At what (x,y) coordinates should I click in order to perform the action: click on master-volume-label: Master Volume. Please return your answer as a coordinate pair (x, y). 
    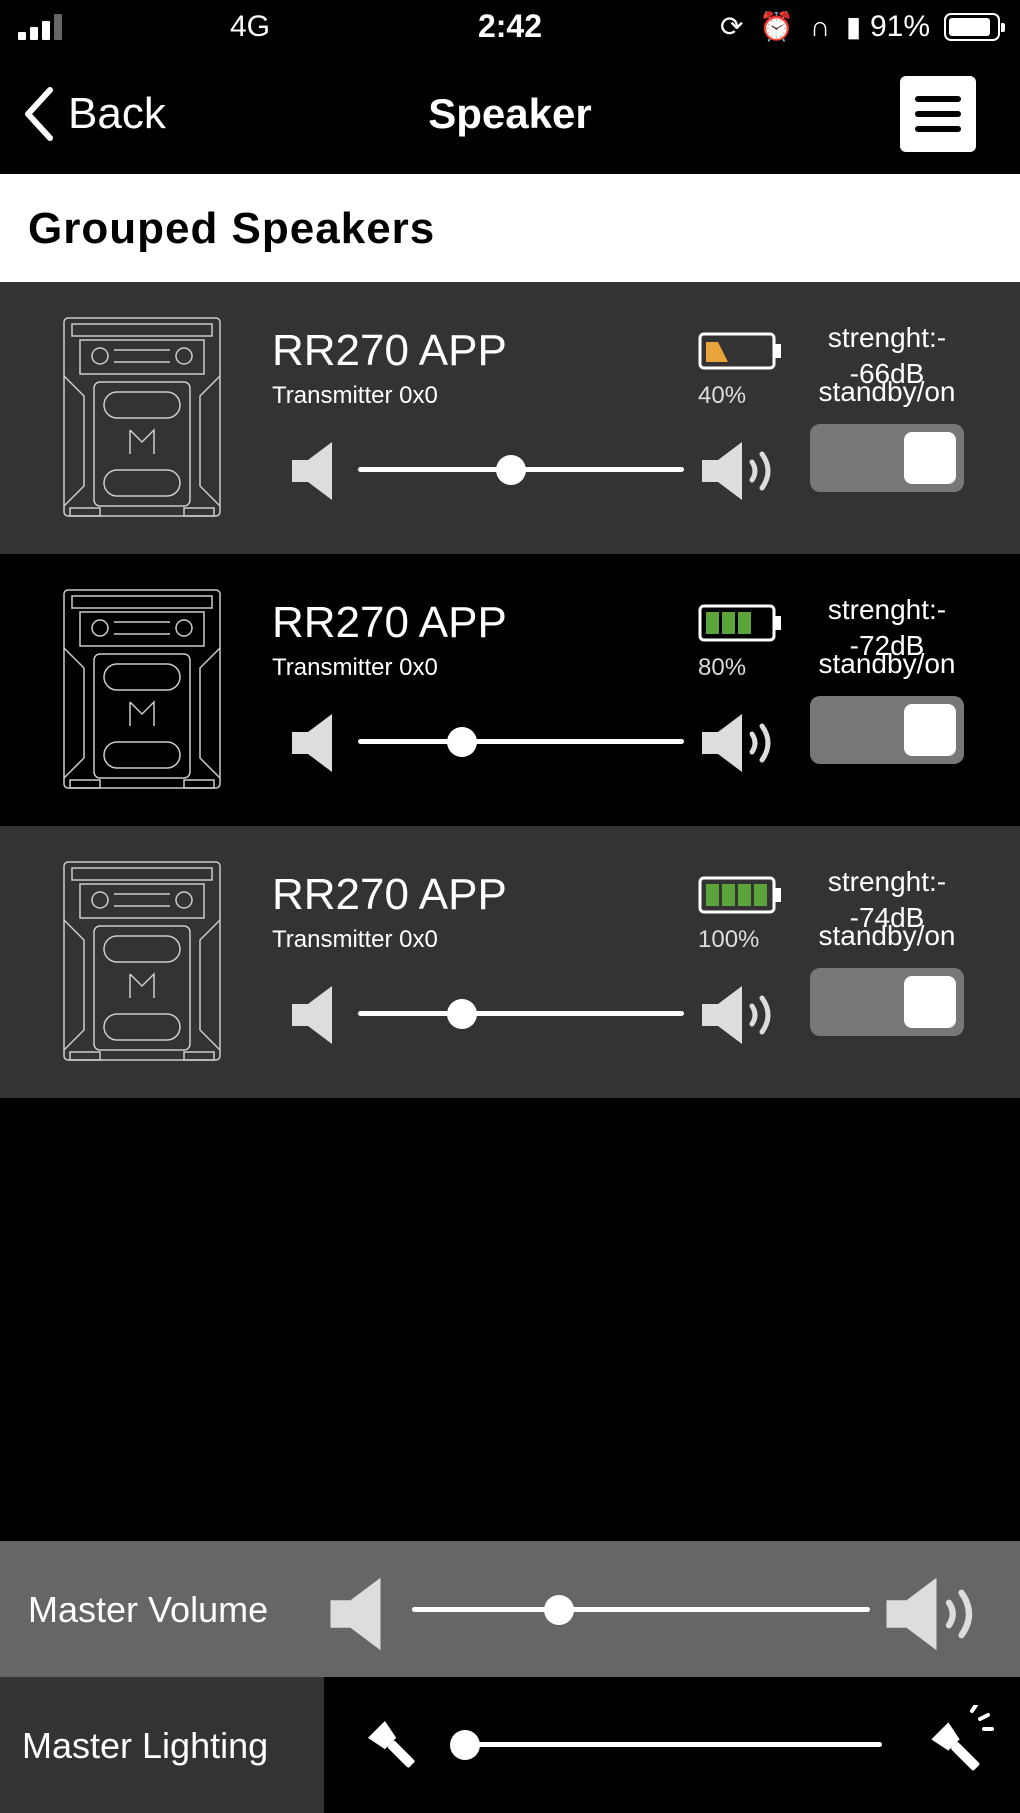
    Looking at the image, I should click on (148, 1609).